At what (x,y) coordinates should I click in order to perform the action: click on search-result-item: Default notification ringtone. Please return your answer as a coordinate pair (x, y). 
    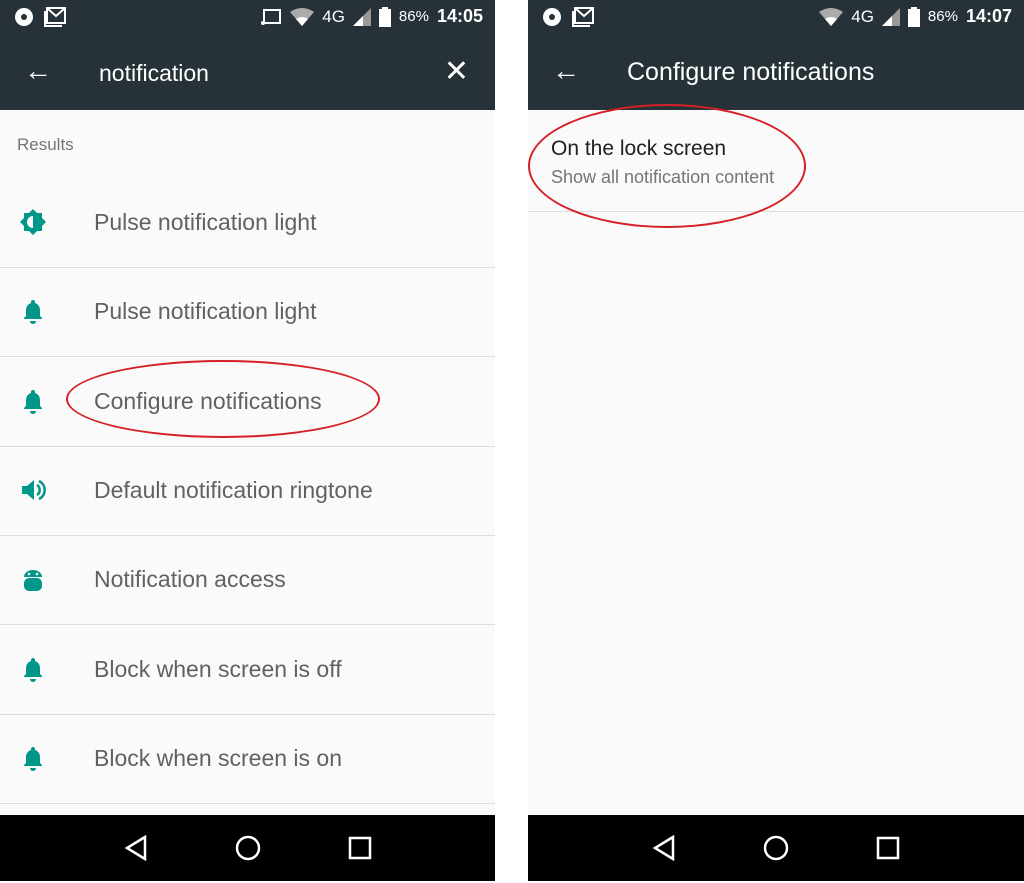
    Looking at the image, I should click on (247, 491).